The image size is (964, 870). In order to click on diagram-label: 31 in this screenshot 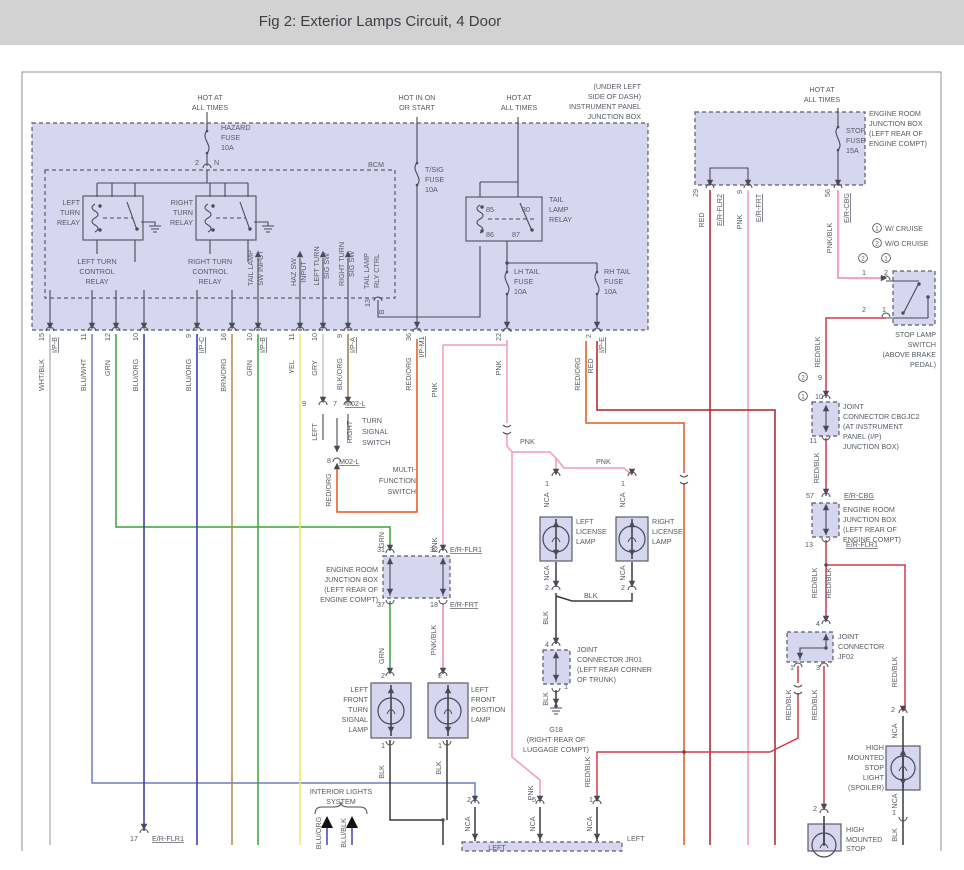, I will do `click(381, 549)`.